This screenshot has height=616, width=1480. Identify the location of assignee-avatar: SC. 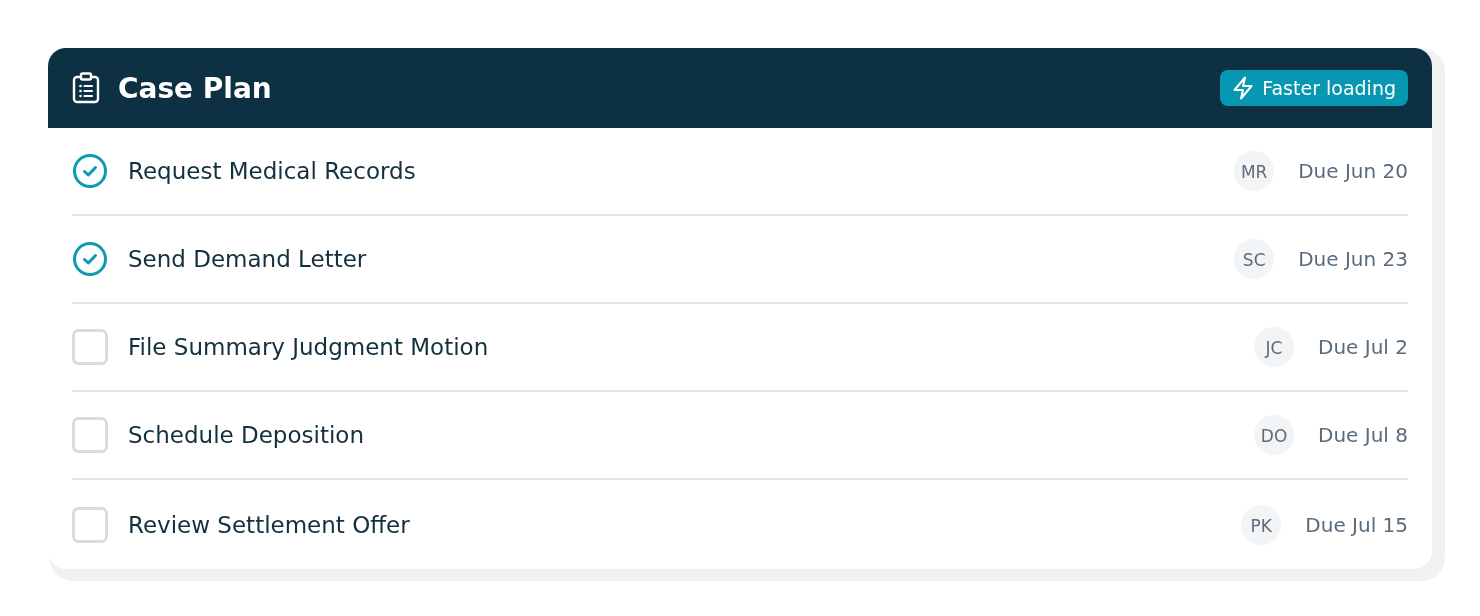
(1254, 259).